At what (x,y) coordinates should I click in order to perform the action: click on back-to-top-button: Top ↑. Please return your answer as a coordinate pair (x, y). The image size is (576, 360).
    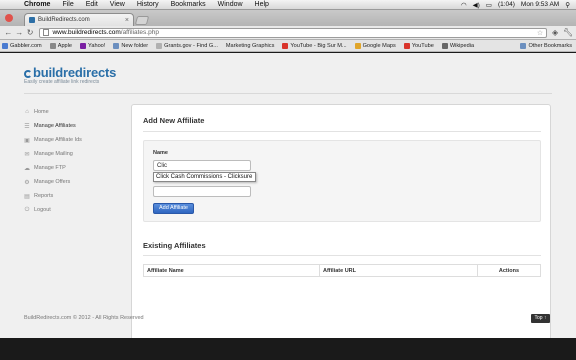
    Looking at the image, I should click on (540, 318).